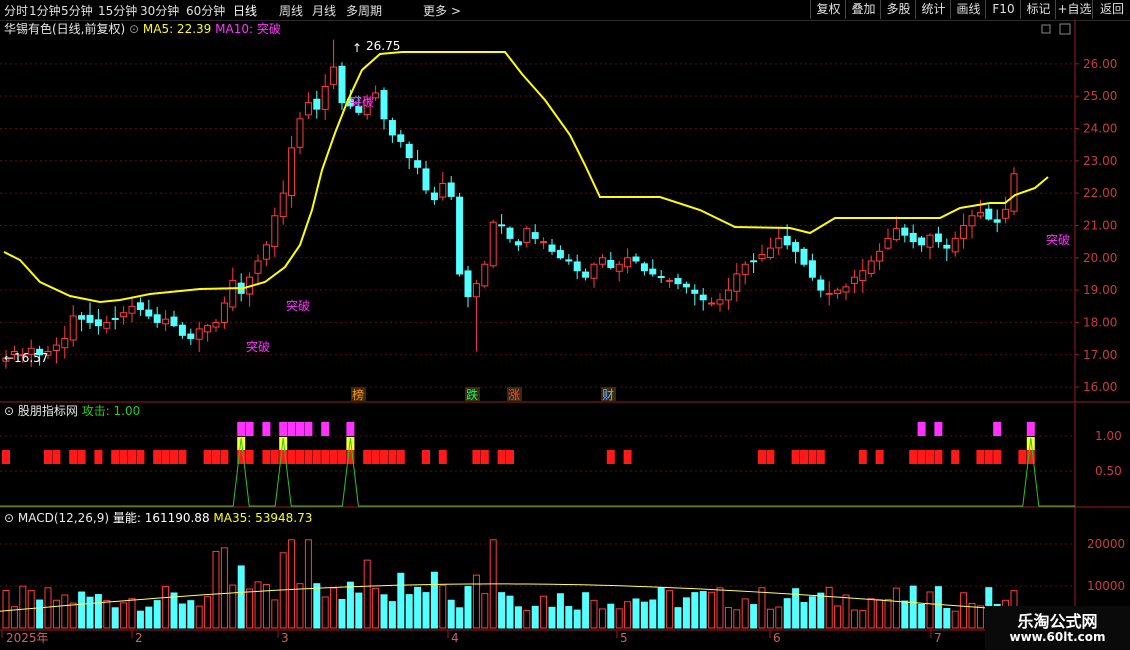 The height and width of the screenshot is (650, 1130). I want to click on price-tick-label: 20.00, so click(1100, 258).